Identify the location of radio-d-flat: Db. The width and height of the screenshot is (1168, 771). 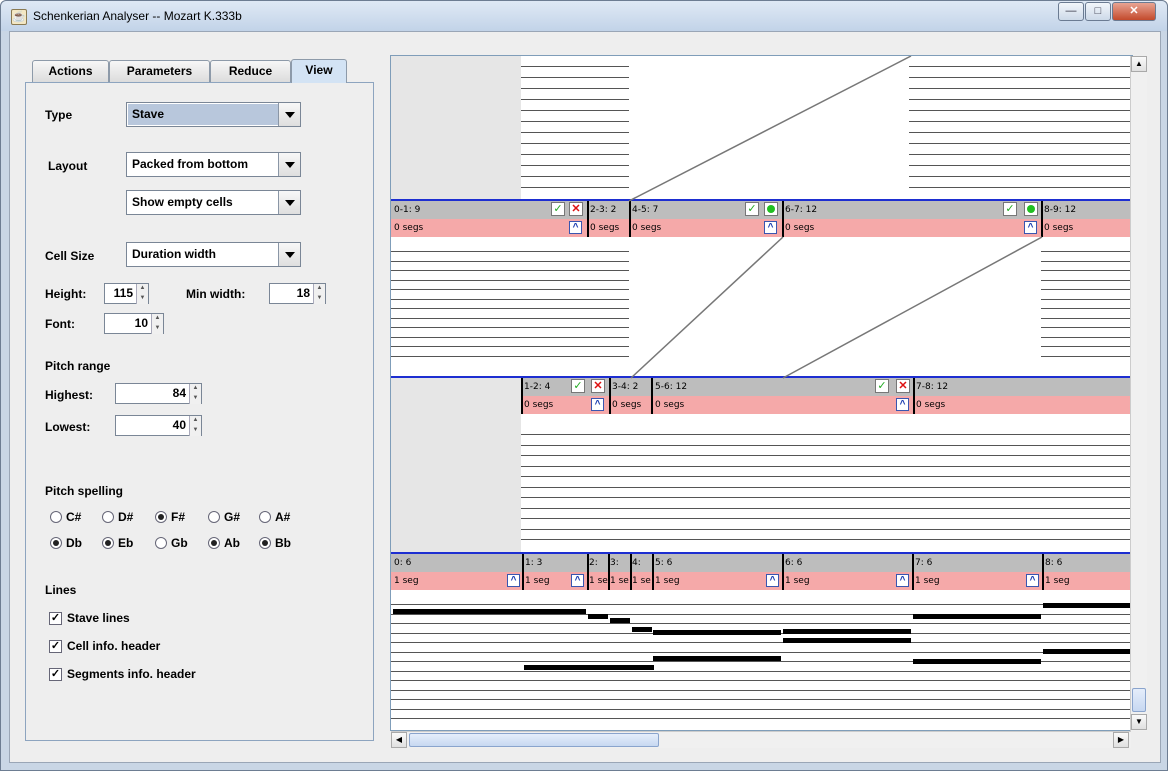
(66, 543).